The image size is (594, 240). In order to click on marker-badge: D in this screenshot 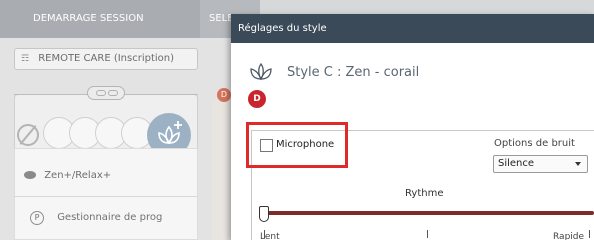, I will do `click(224, 95)`.